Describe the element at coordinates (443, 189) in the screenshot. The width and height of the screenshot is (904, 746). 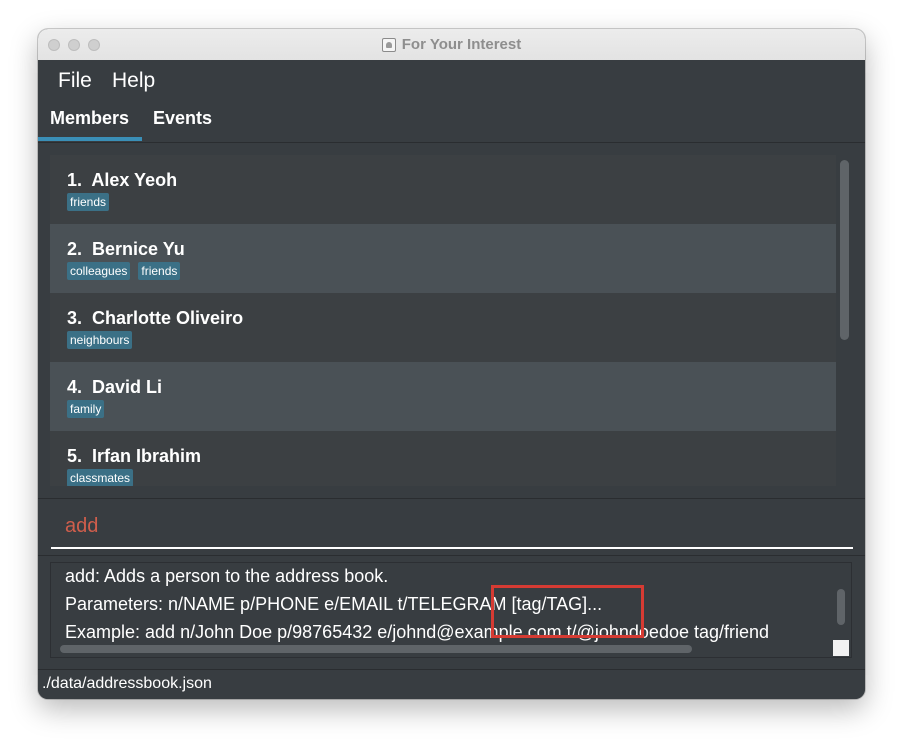
I see `member-row: 1. Alex Yeoh friends` at that location.